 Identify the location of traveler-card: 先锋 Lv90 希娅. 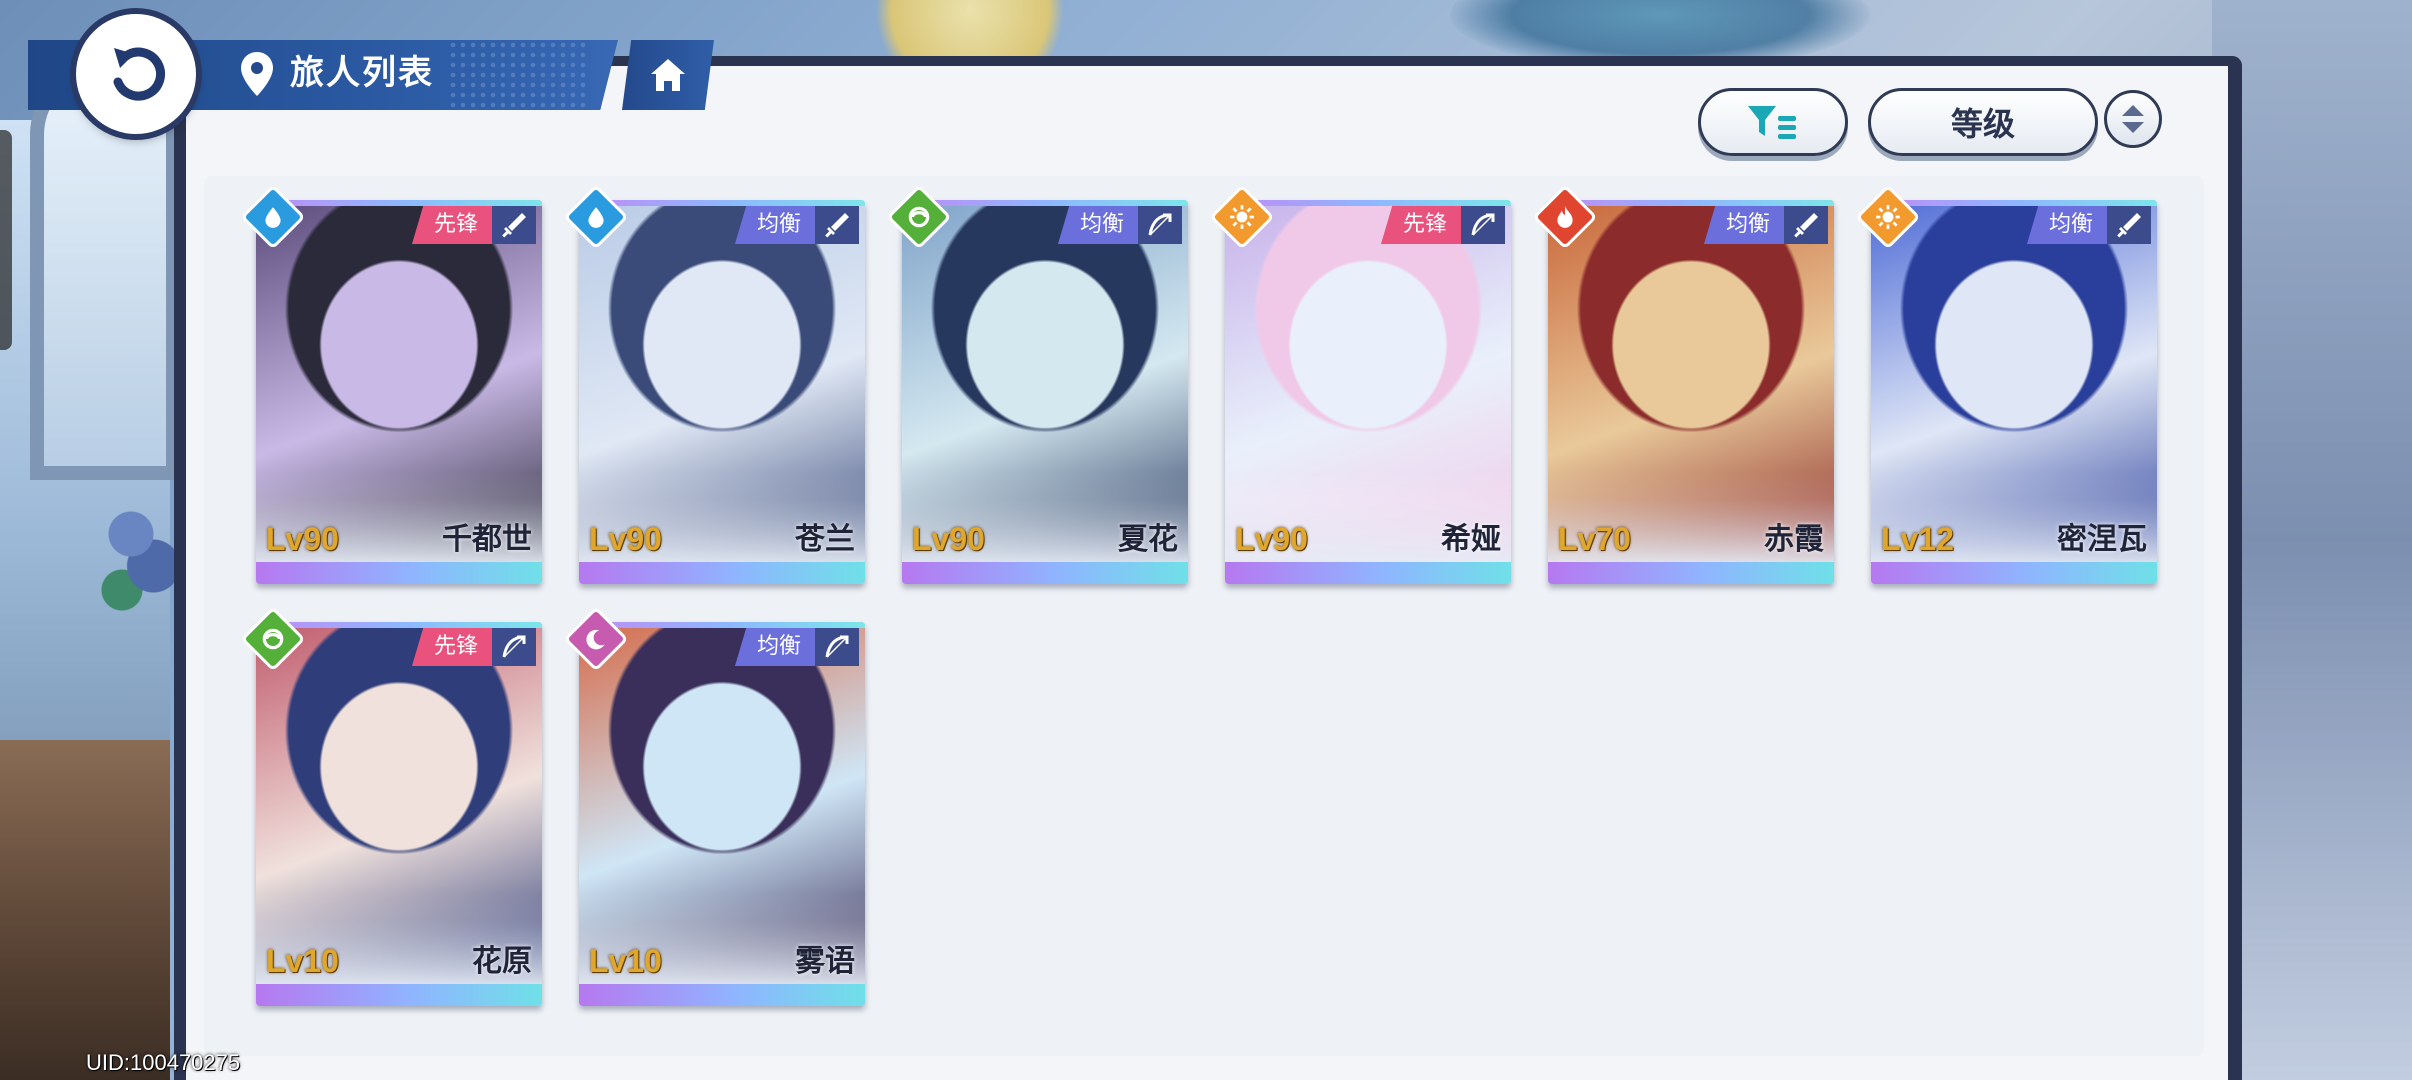
(1368, 392).